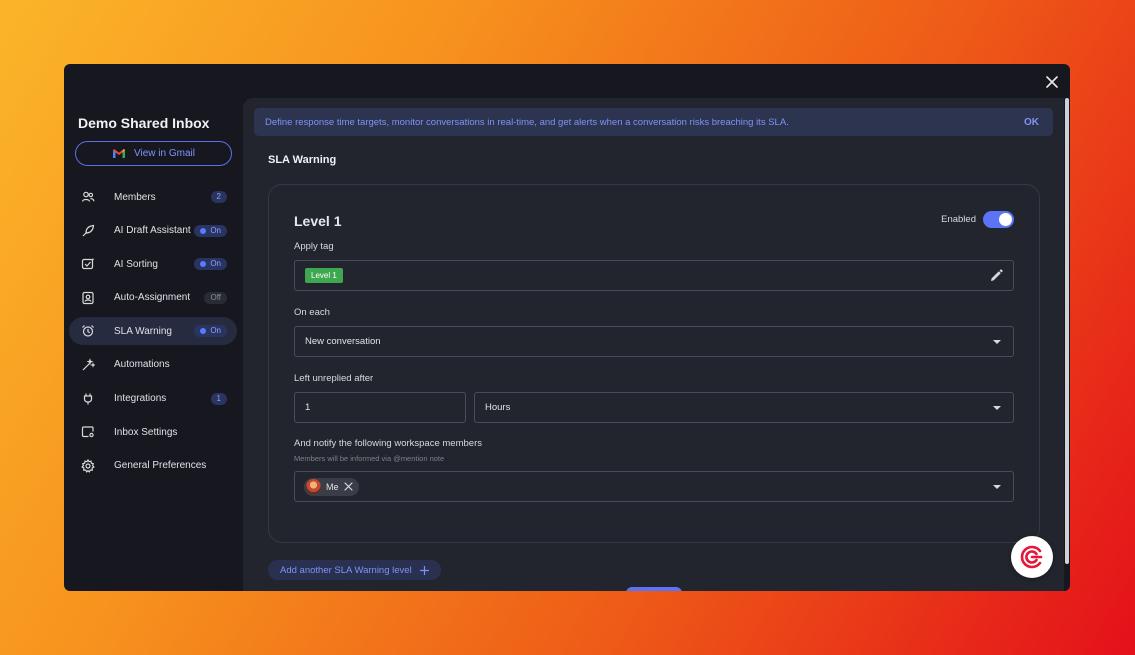  I want to click on brand-logo-icon, so click(1031, 557).